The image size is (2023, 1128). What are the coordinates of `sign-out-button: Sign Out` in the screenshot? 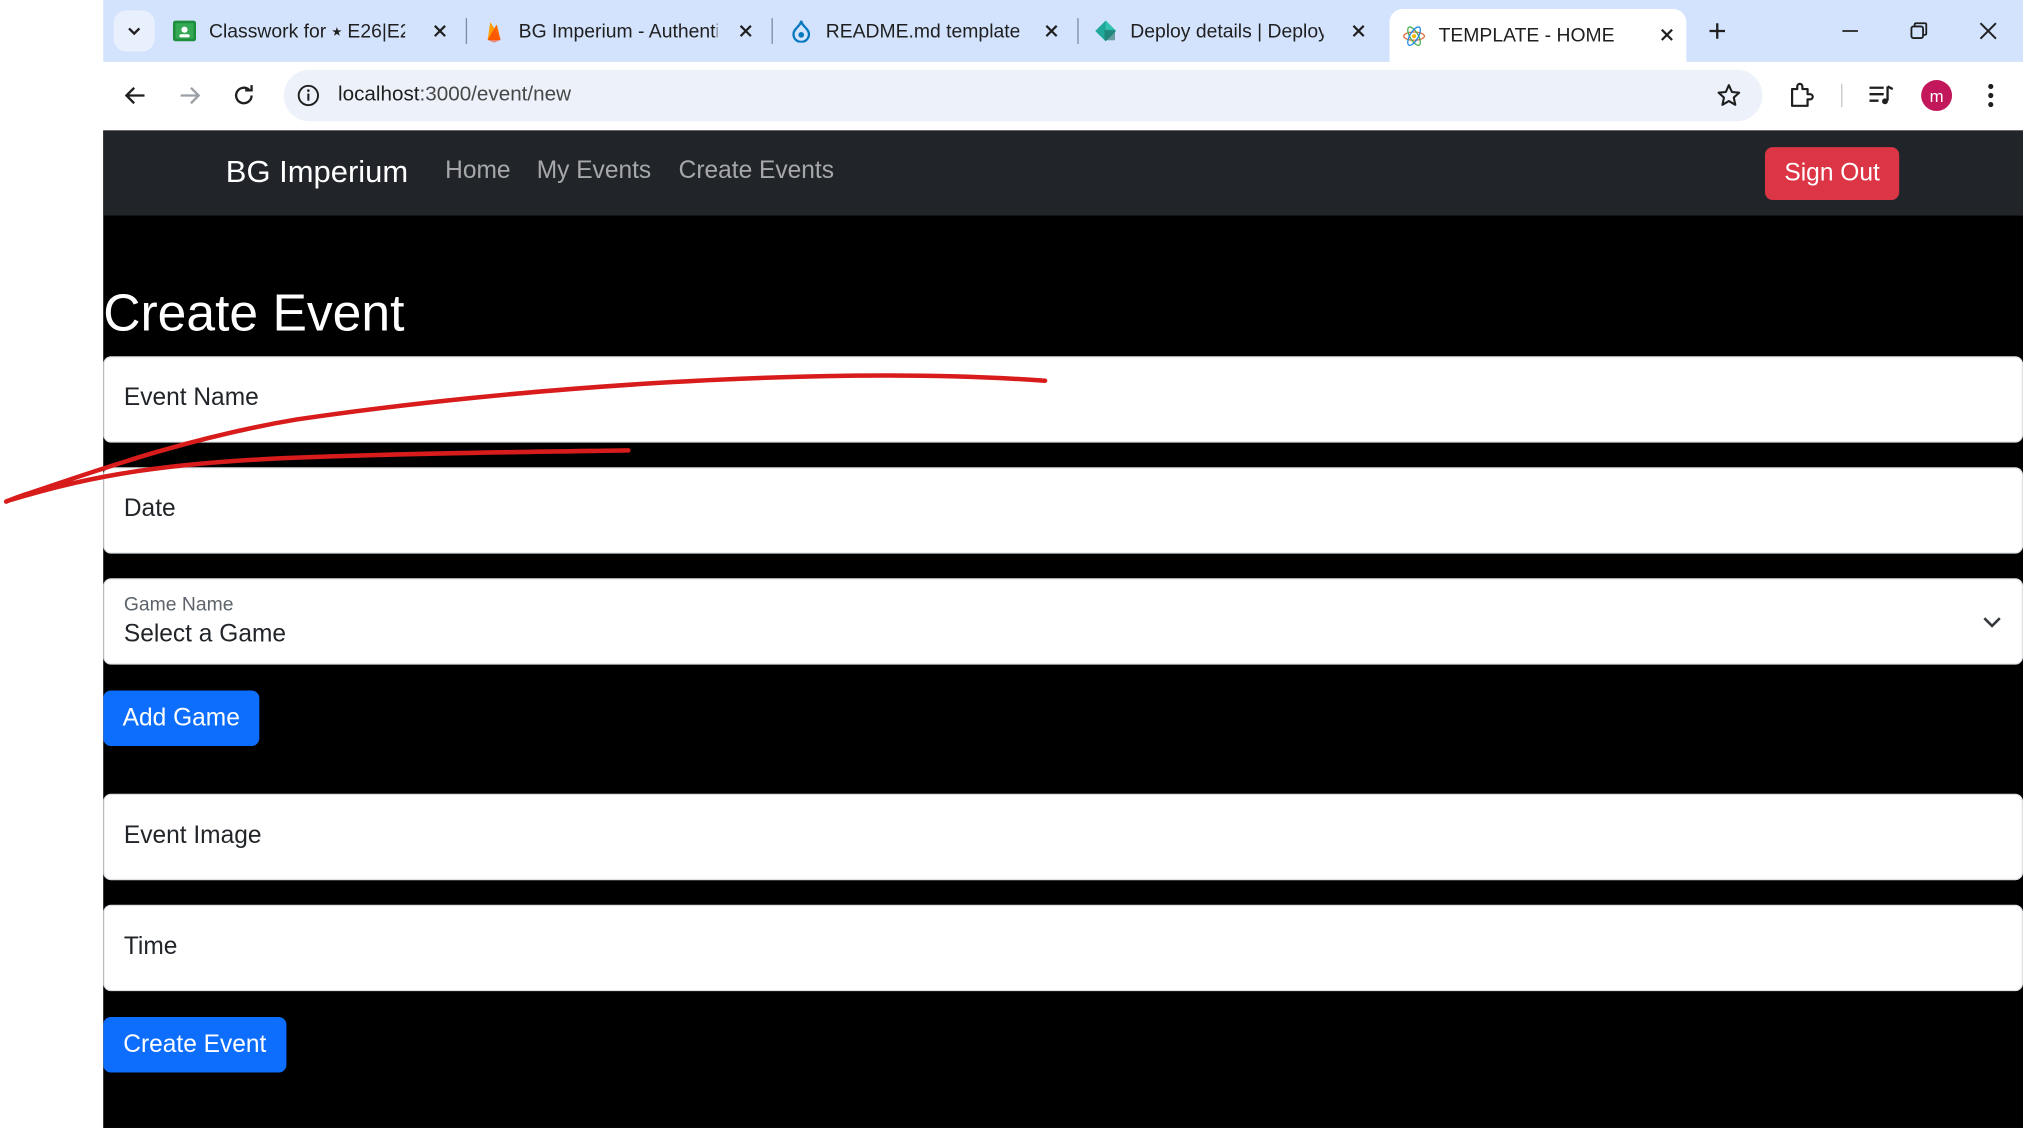 It's located at (1832, 174).